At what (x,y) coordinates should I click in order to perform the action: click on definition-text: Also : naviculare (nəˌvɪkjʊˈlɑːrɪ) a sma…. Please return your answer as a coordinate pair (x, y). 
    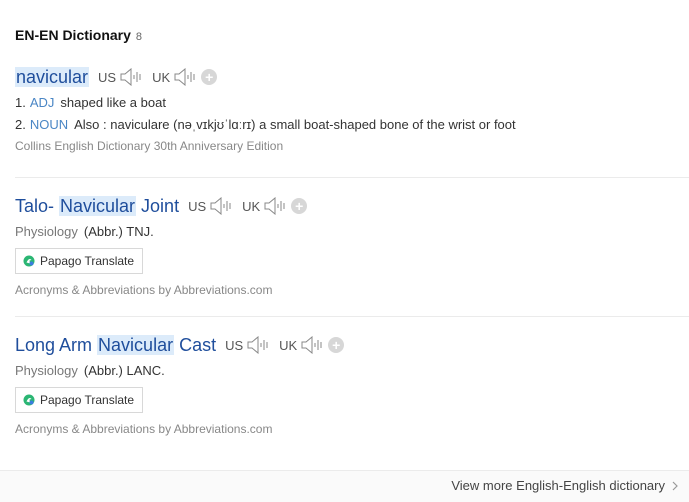
    Looking at the image, I should click on (295, 124).